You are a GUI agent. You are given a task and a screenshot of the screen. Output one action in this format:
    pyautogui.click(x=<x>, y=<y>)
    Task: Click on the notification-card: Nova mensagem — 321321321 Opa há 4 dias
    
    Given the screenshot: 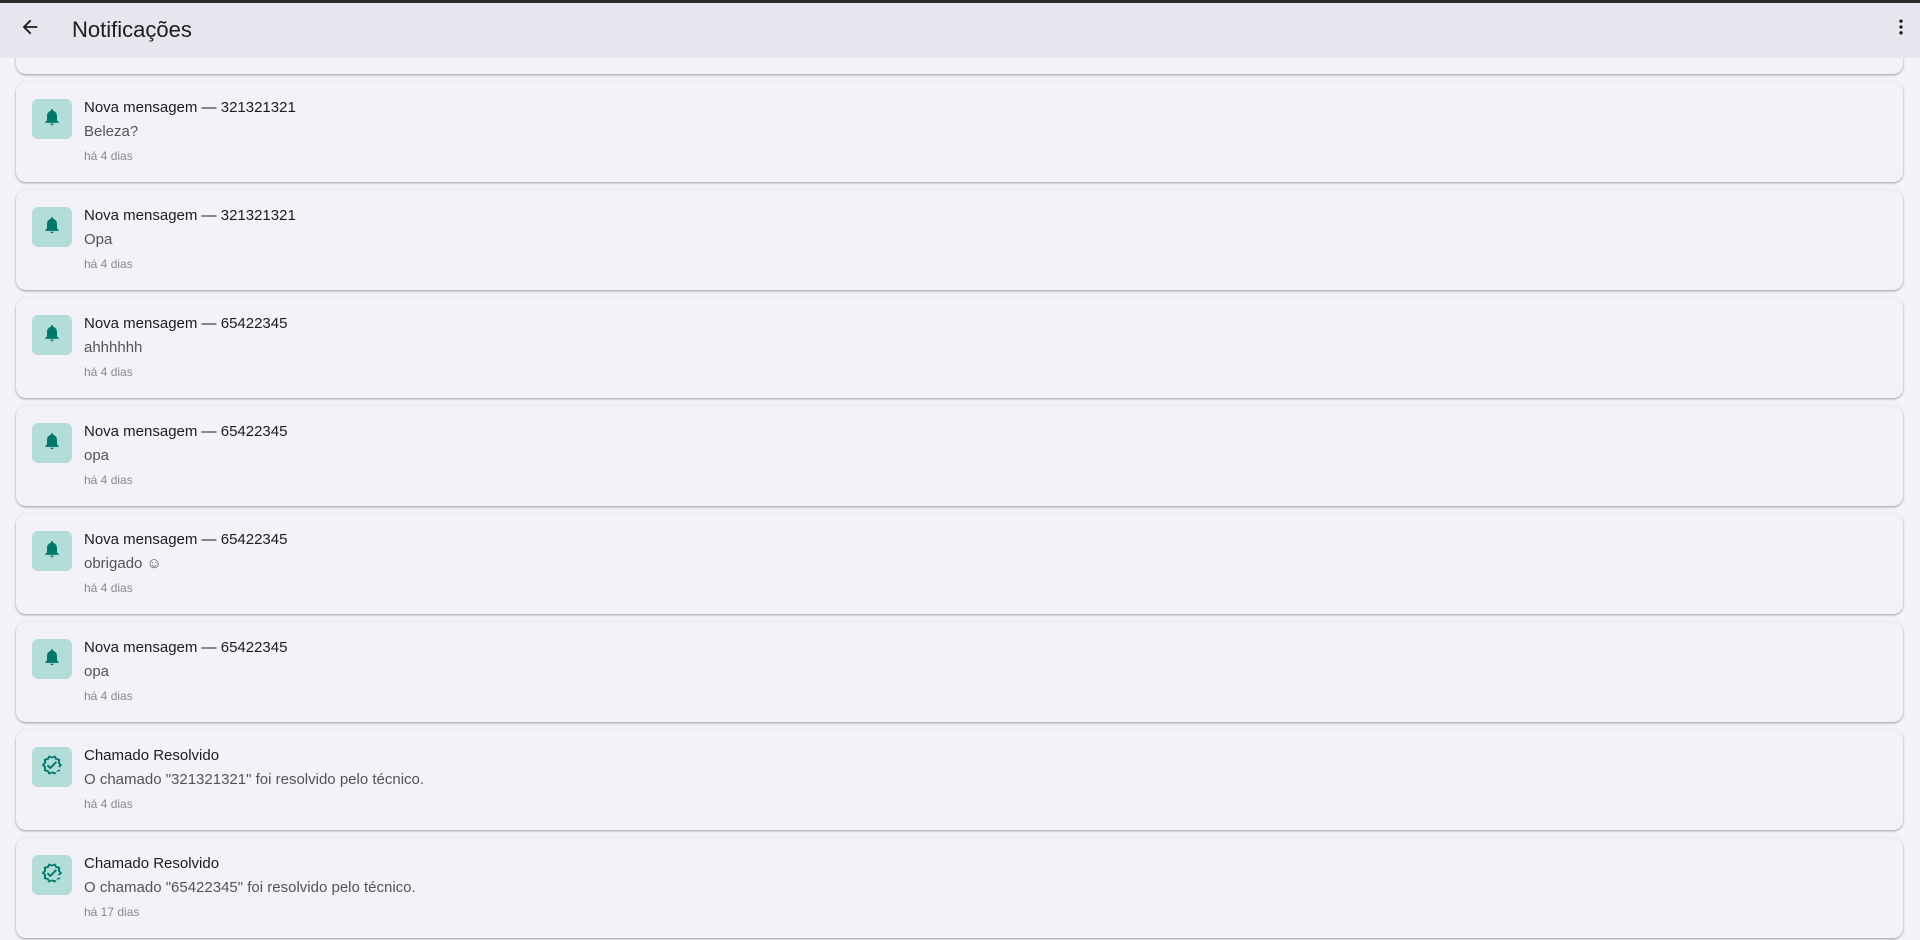 What is the action you would take?
    pyautogui.click(x=959, y=240)
    